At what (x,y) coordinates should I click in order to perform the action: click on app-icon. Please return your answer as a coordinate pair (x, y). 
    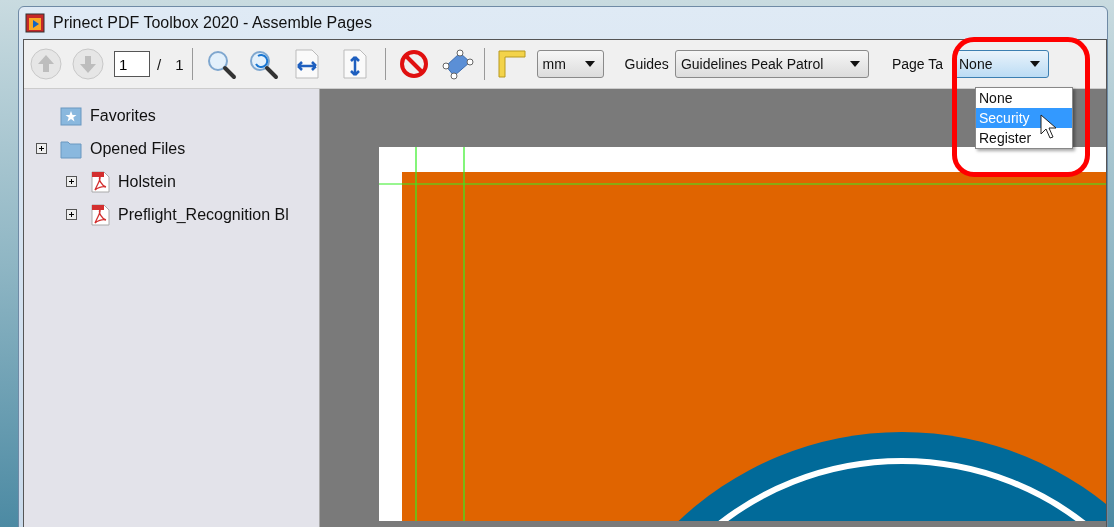
    Looking at the image, I should click on (35, 23).